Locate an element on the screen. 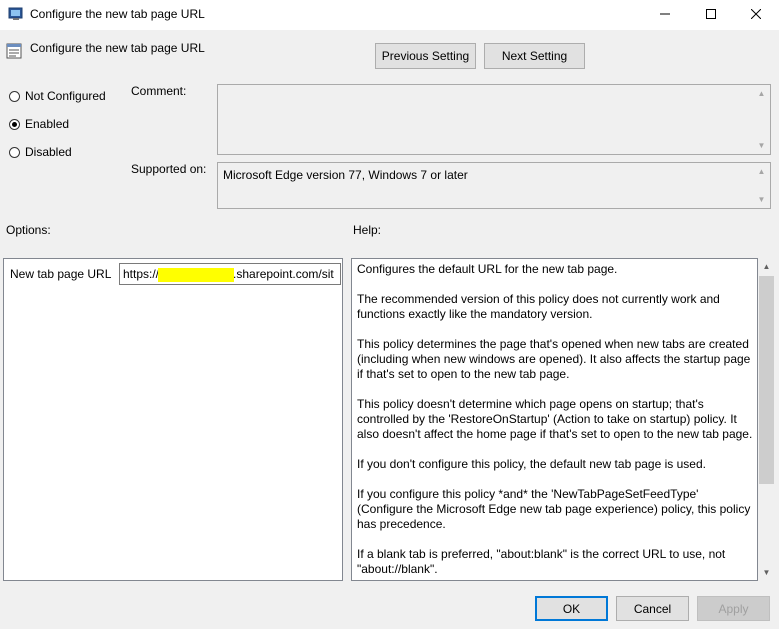  radio-label: Enabled is located at coordinates (47, 124).